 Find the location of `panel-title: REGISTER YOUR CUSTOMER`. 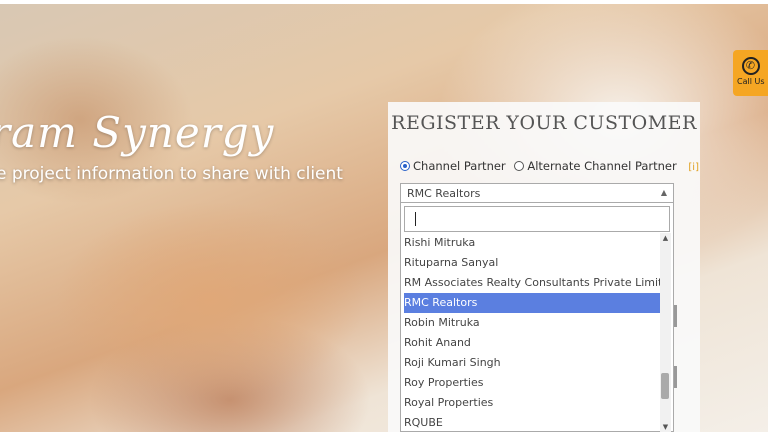

panel-title: REGISTER YOUR CUSTOMER is located at coordinates (544, 123).